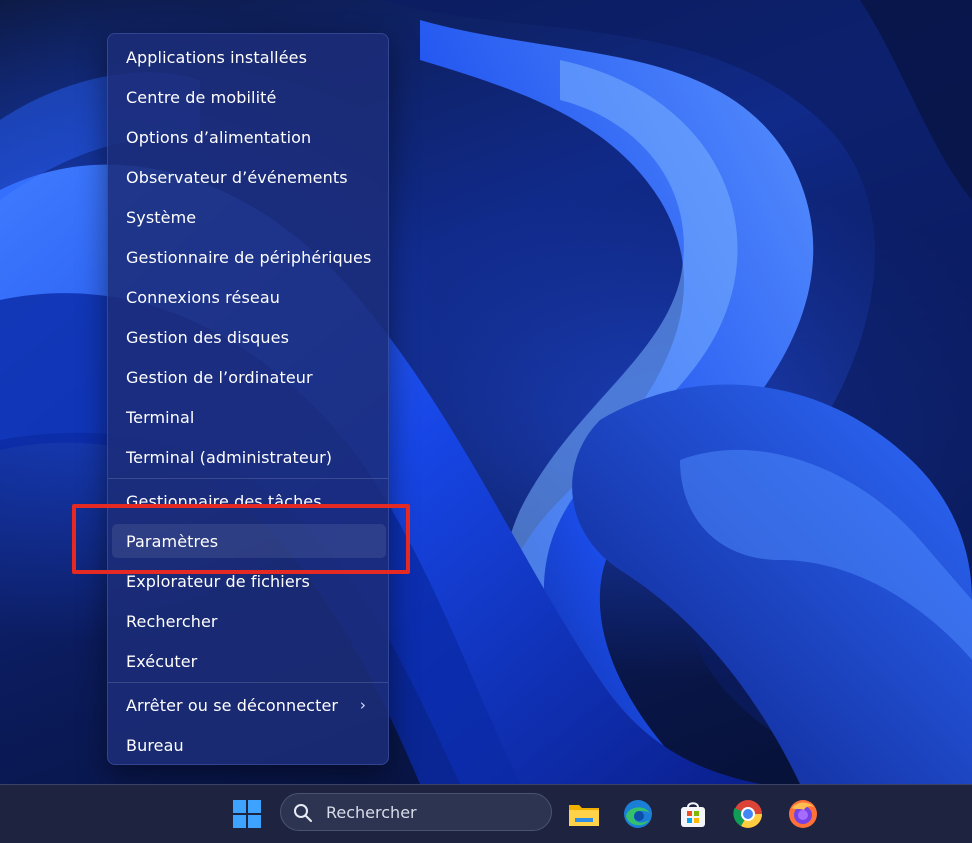 The height and width of the screenshot is (843, 972). Describe the element at coordinates (638, 814) in the screenshot. I see `edge-icon` at that location.